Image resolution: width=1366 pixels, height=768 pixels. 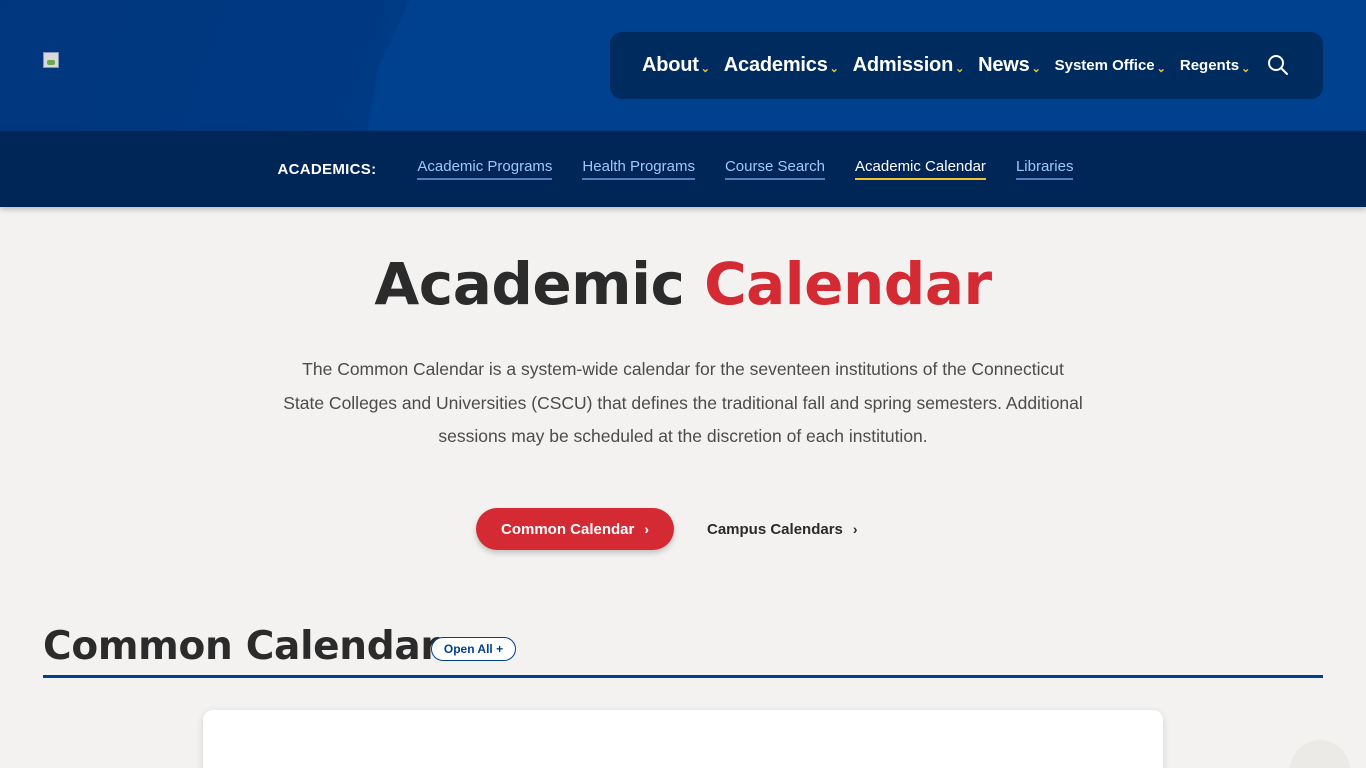 What do you see at coordinates (920, 169) in the screenshot?
I see `subnav-academic-calendar: Academic Calendar` at bounding box center [920, 169].